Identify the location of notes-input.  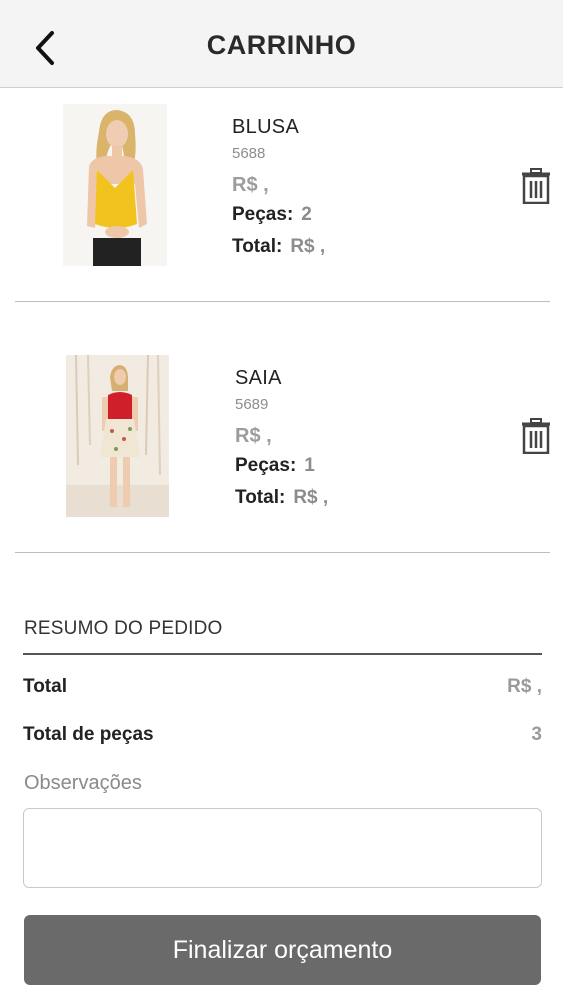
(282, 848).